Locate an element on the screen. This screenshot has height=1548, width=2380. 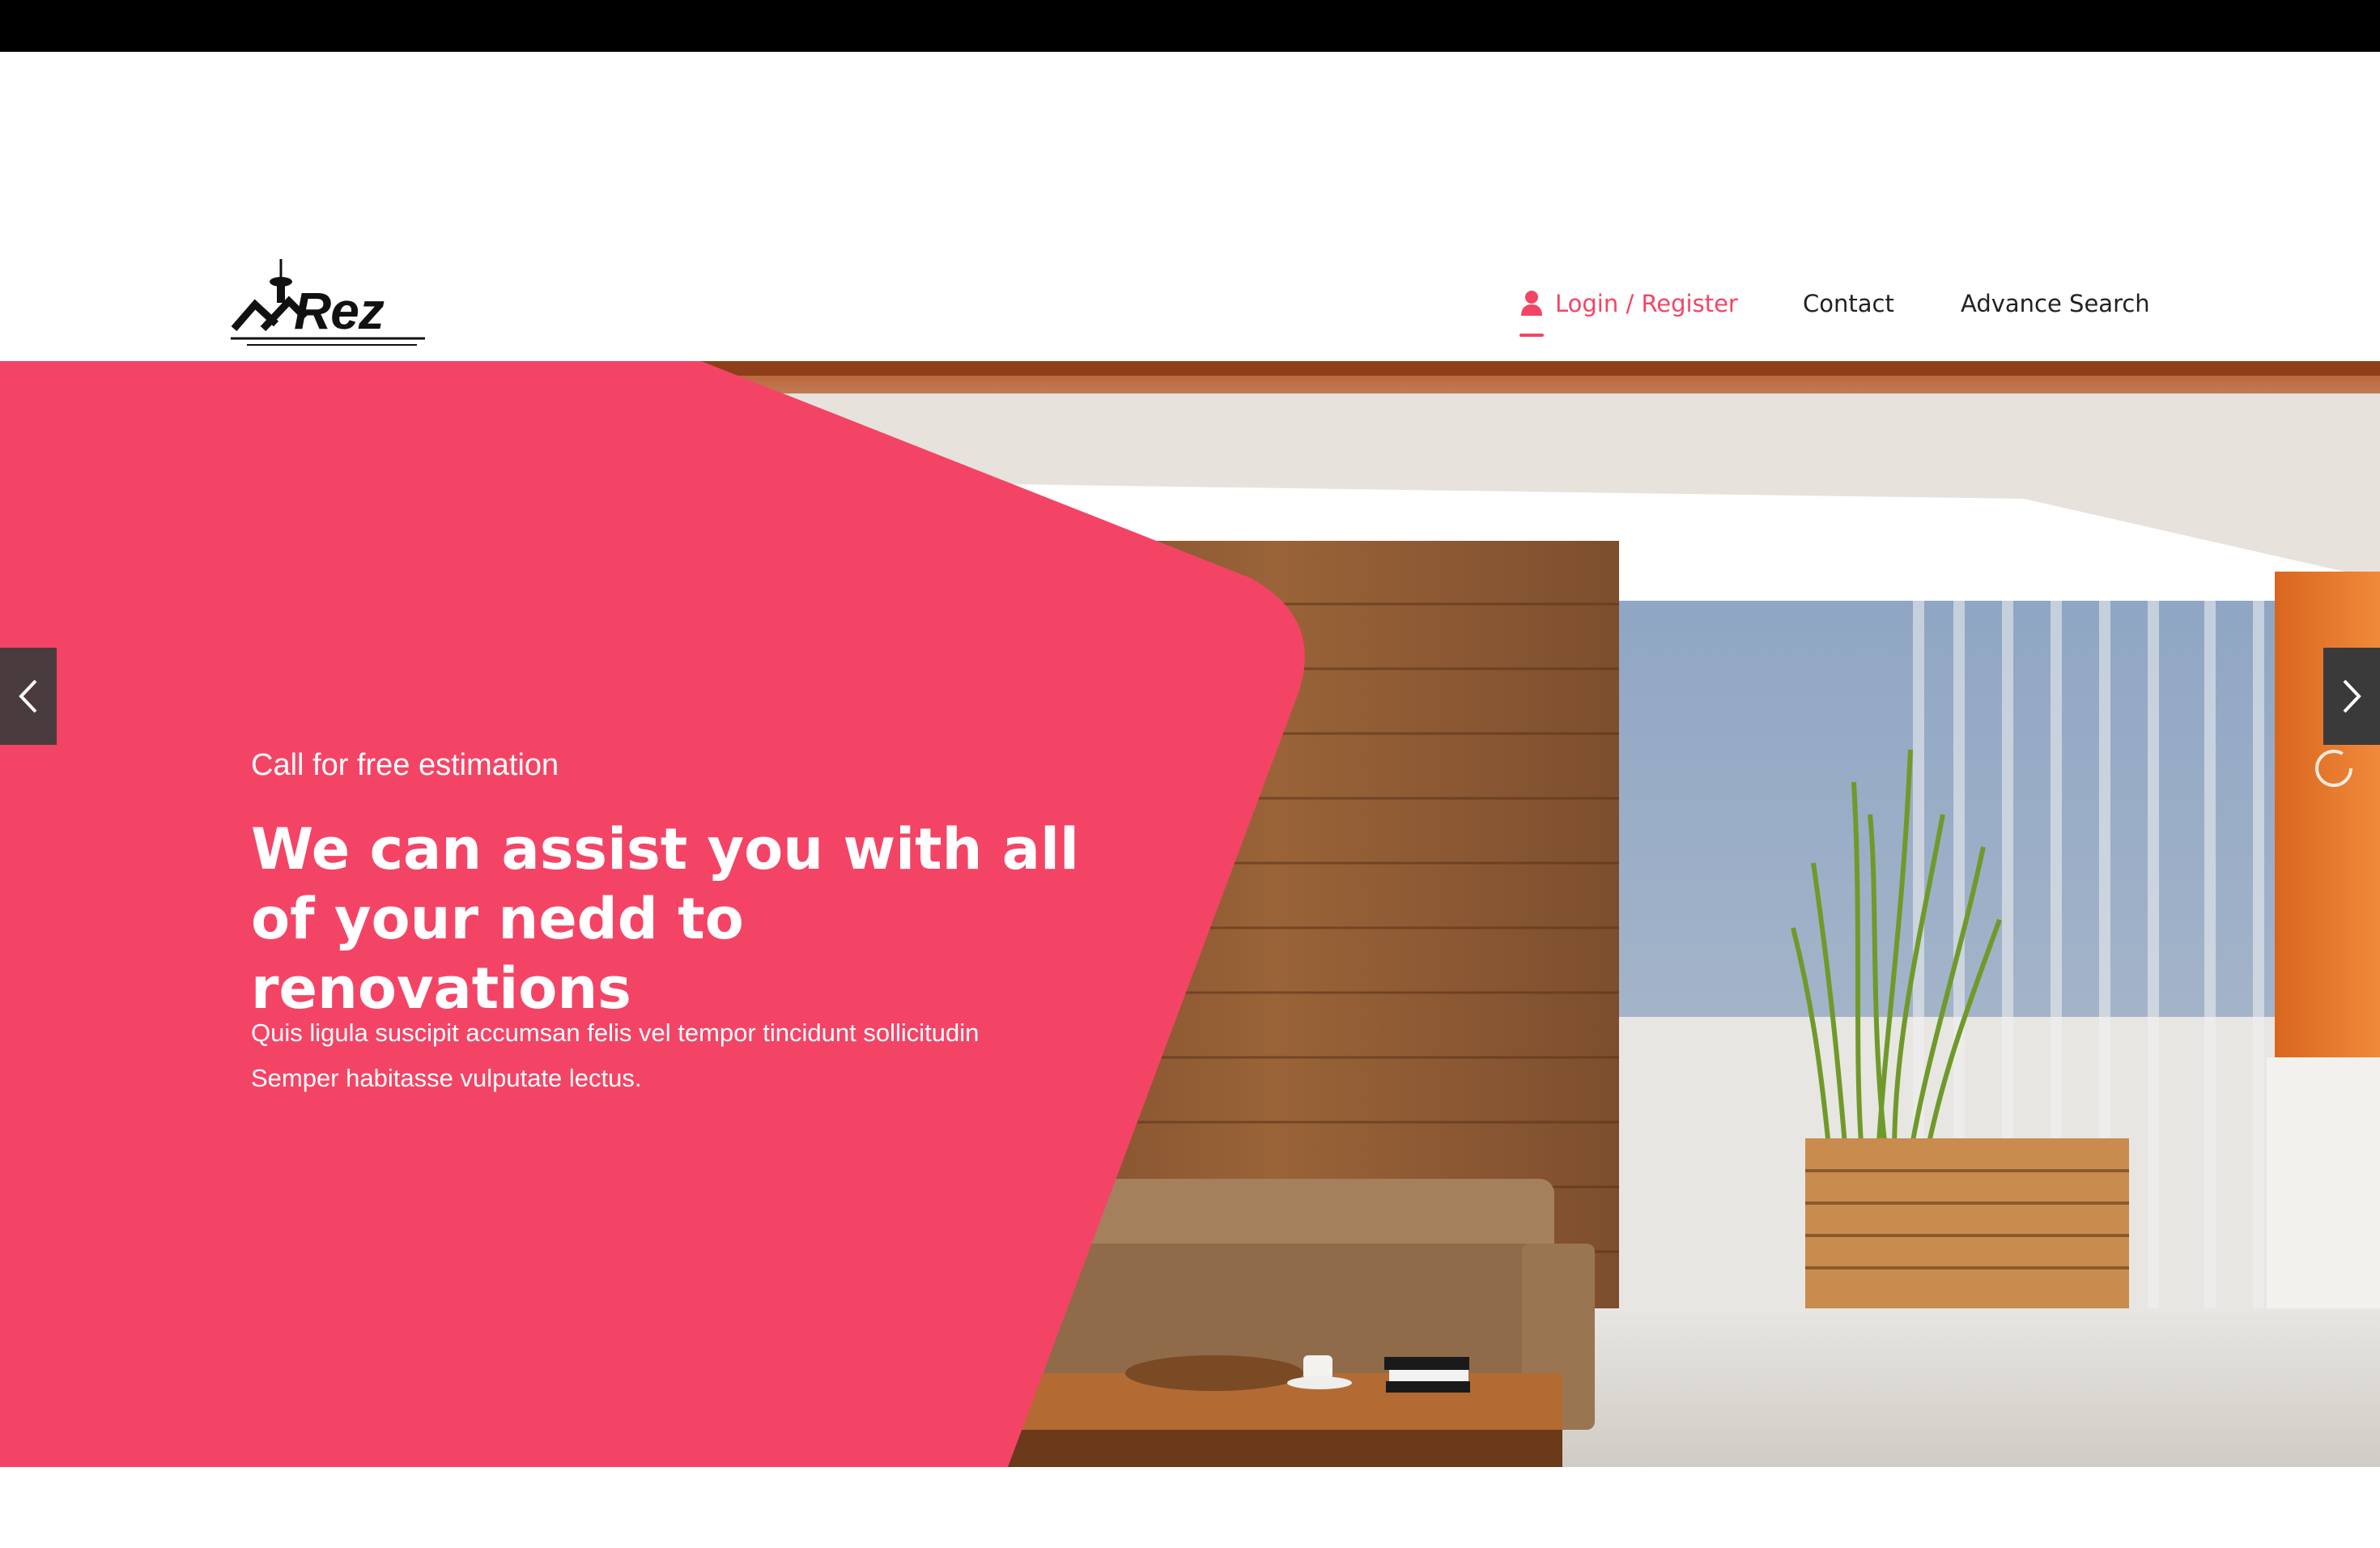
slider-prev-button is located at coordinates (29, 697).